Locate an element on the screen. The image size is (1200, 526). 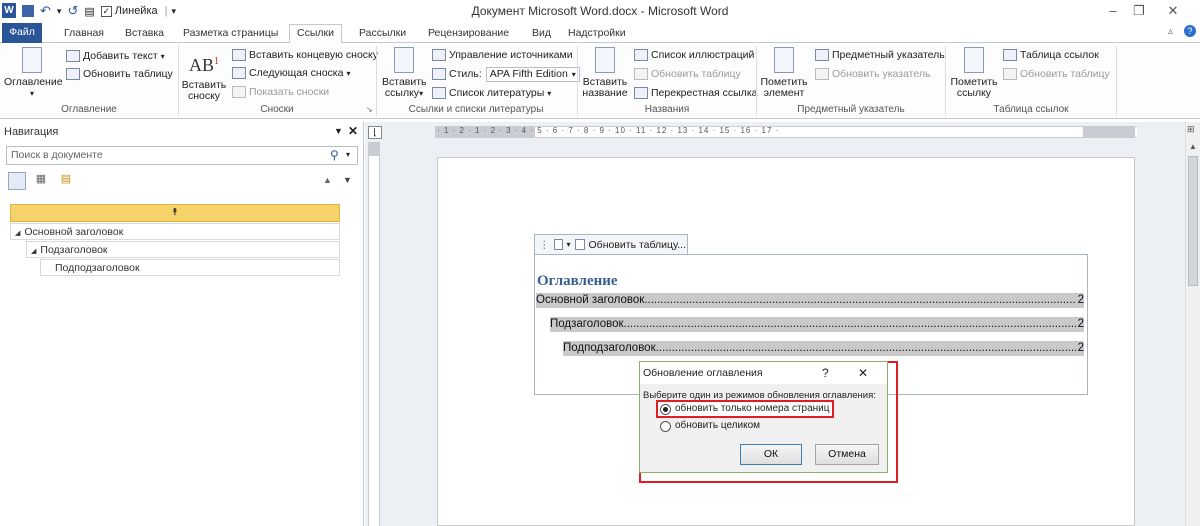
footnotes-group-label: Сноски is located at coordinates (277, 109).